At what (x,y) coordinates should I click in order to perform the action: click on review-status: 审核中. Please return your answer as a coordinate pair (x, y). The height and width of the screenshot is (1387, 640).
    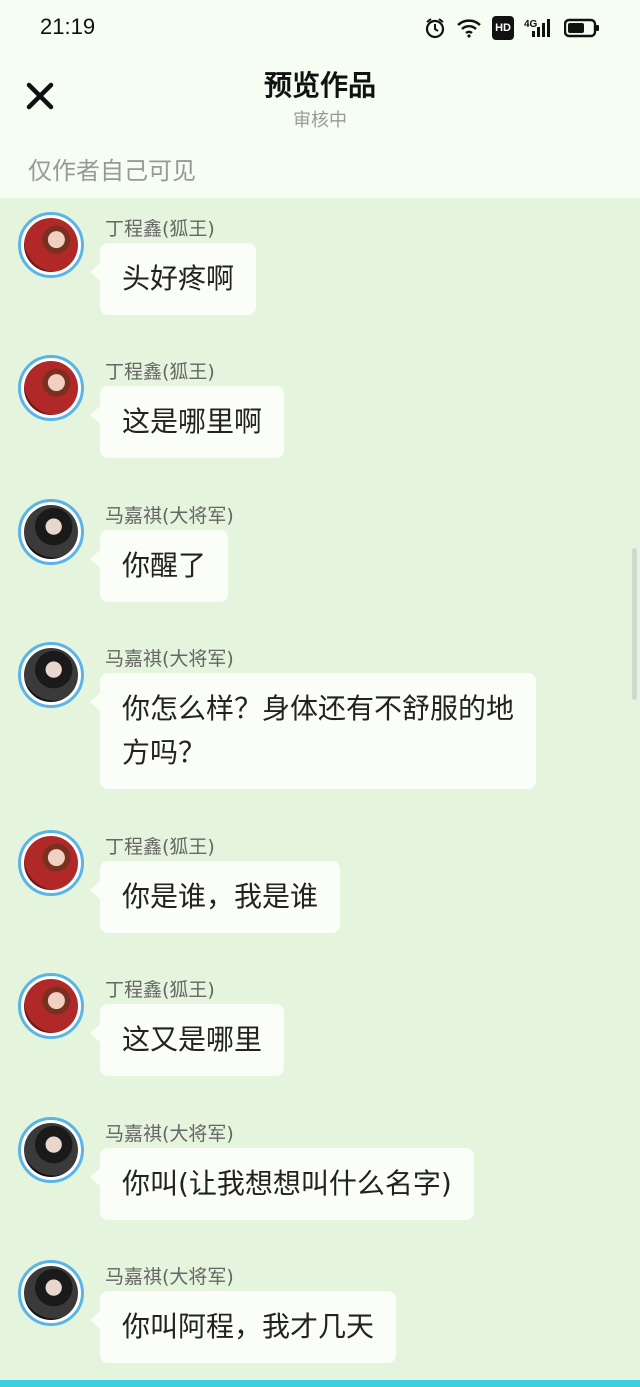
    Looking at the image, I should click on (320, 120).